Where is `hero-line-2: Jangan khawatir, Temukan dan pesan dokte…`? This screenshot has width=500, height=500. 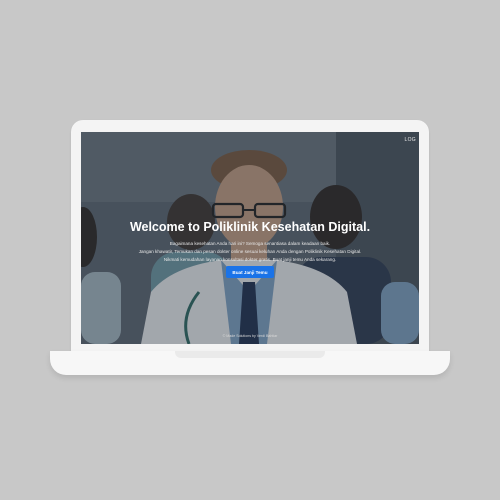
hero-line-2: Jangan khawatir, Temukan dan pesan dokte… is located at coordinates (250, 251).